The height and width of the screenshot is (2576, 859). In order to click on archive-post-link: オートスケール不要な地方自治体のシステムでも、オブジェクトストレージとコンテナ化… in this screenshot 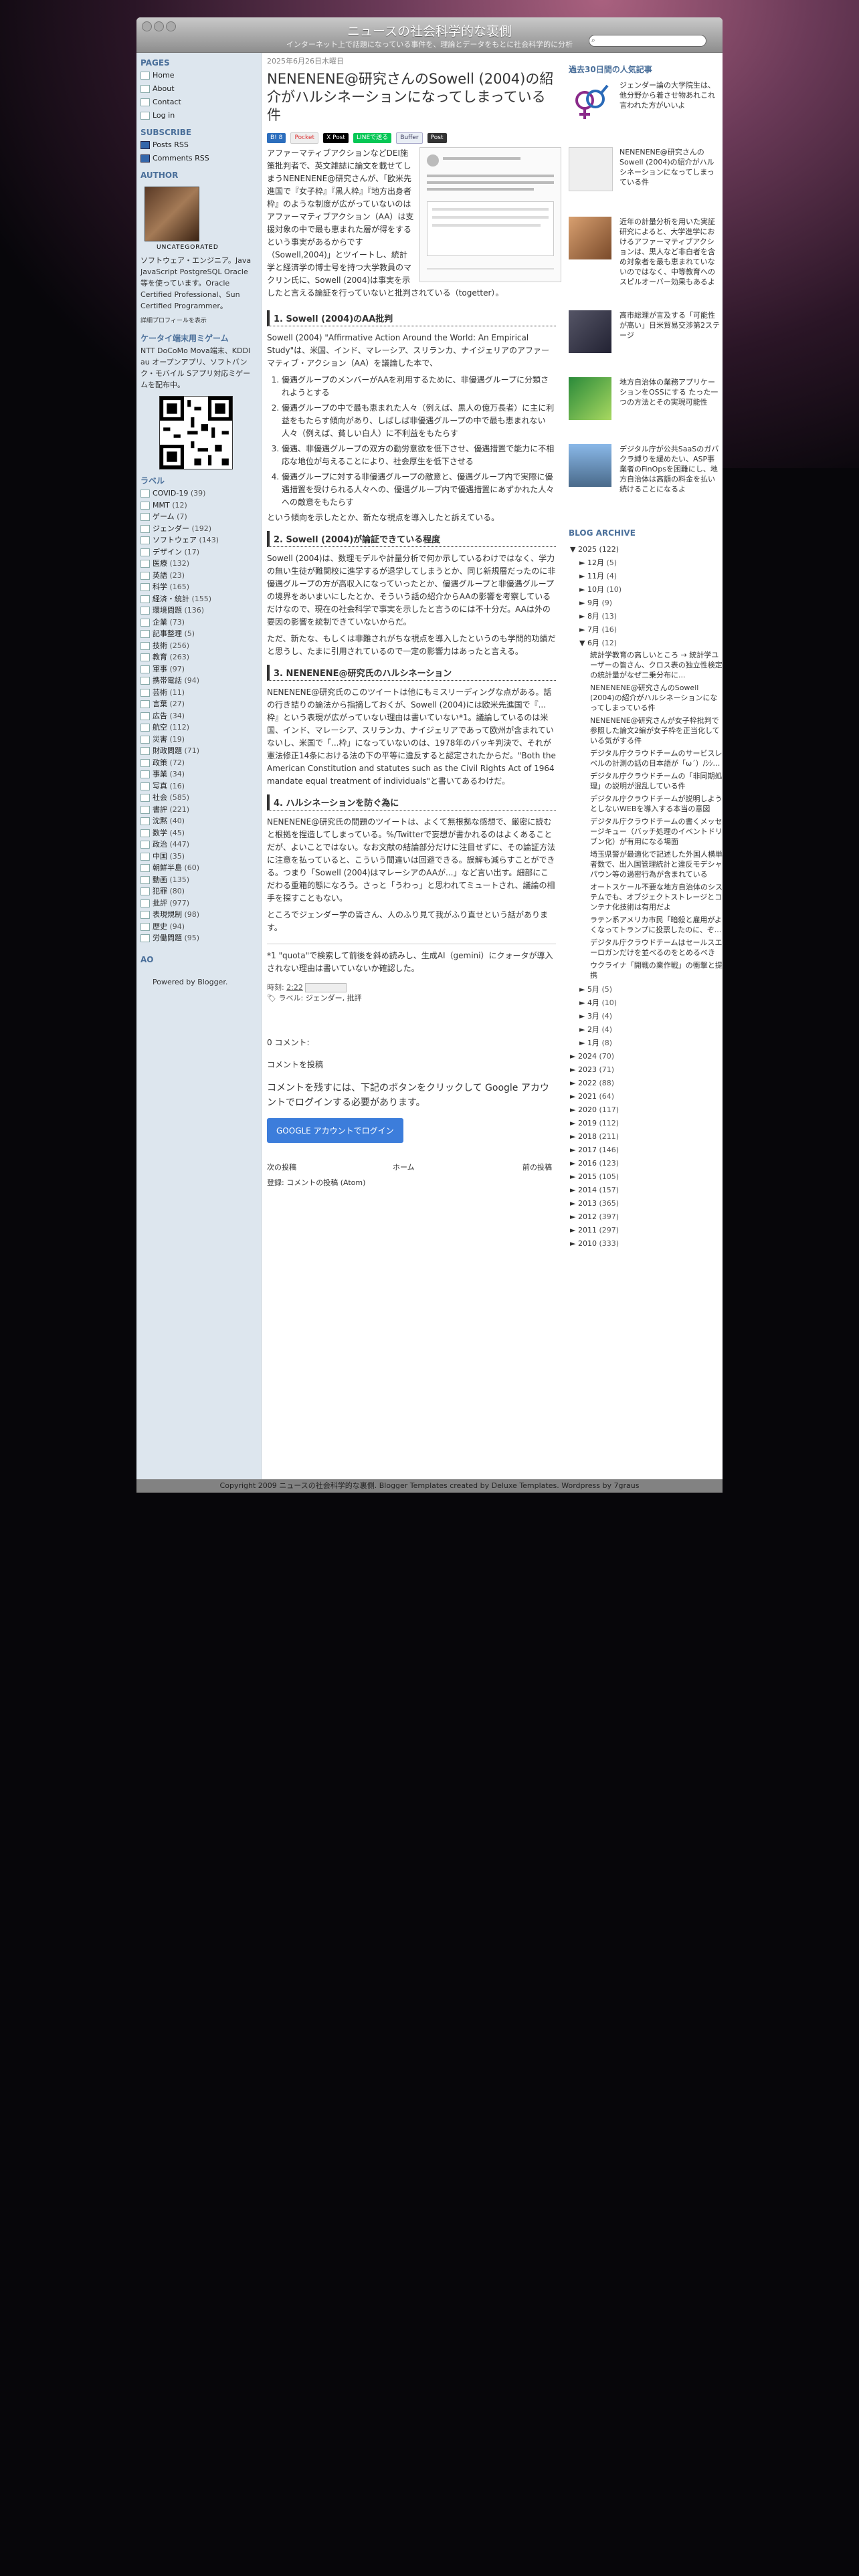, I will do `click(646, 897)`.